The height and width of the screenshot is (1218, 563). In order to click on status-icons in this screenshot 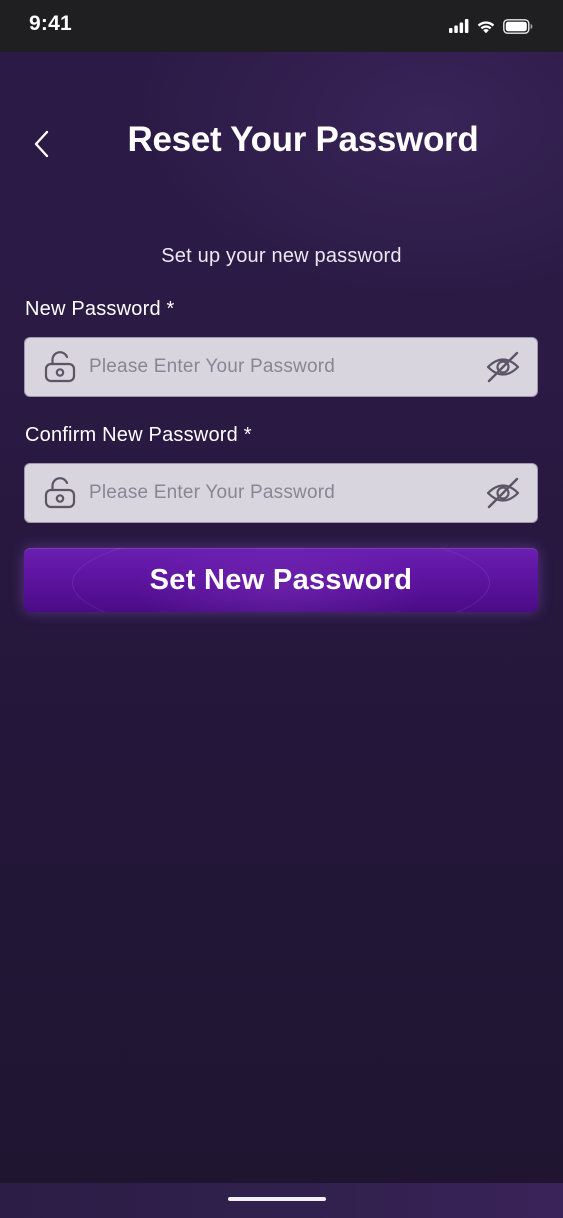, I will do `click(491, 26)`.